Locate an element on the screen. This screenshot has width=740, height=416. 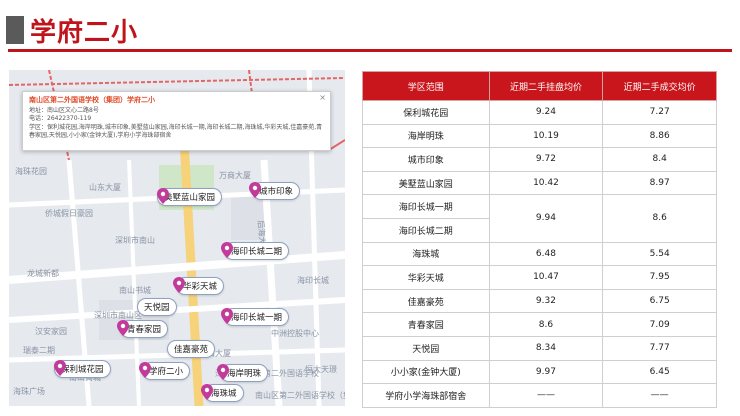
map-pin: 城市印象 is located at coordinates (275, 191).